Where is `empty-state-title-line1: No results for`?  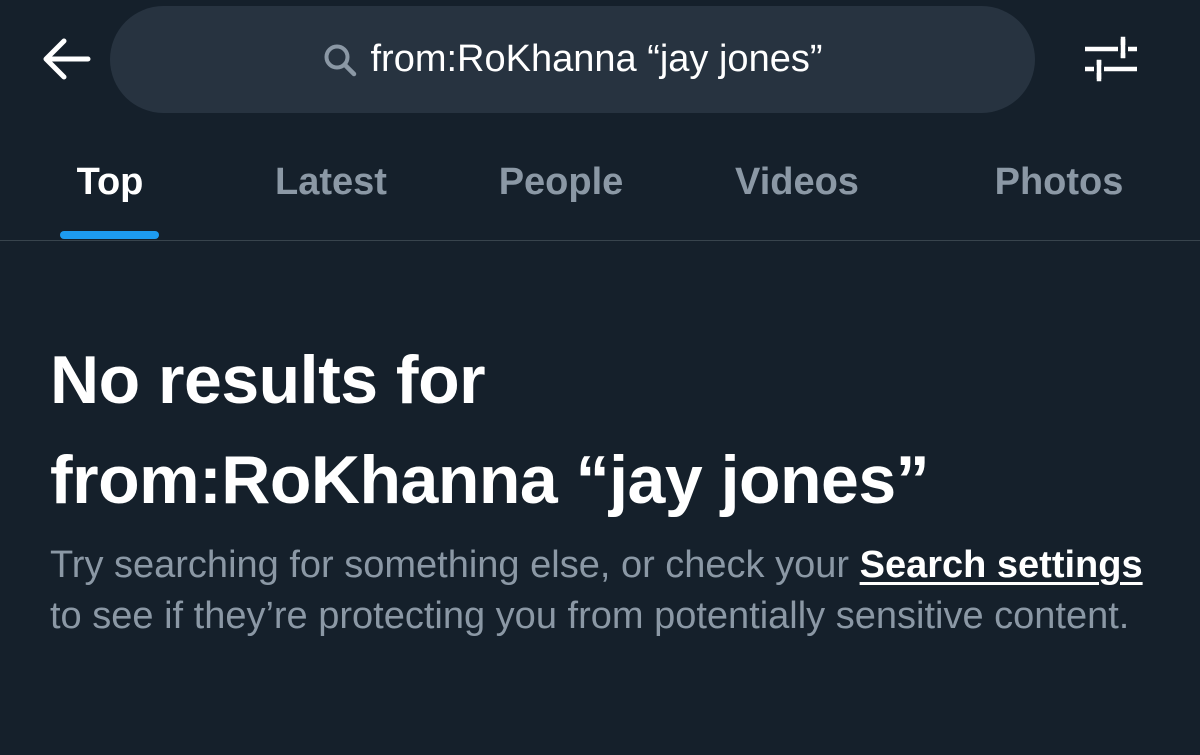 empty-state-title-line1: No results for is located at coordinates (268, 380).